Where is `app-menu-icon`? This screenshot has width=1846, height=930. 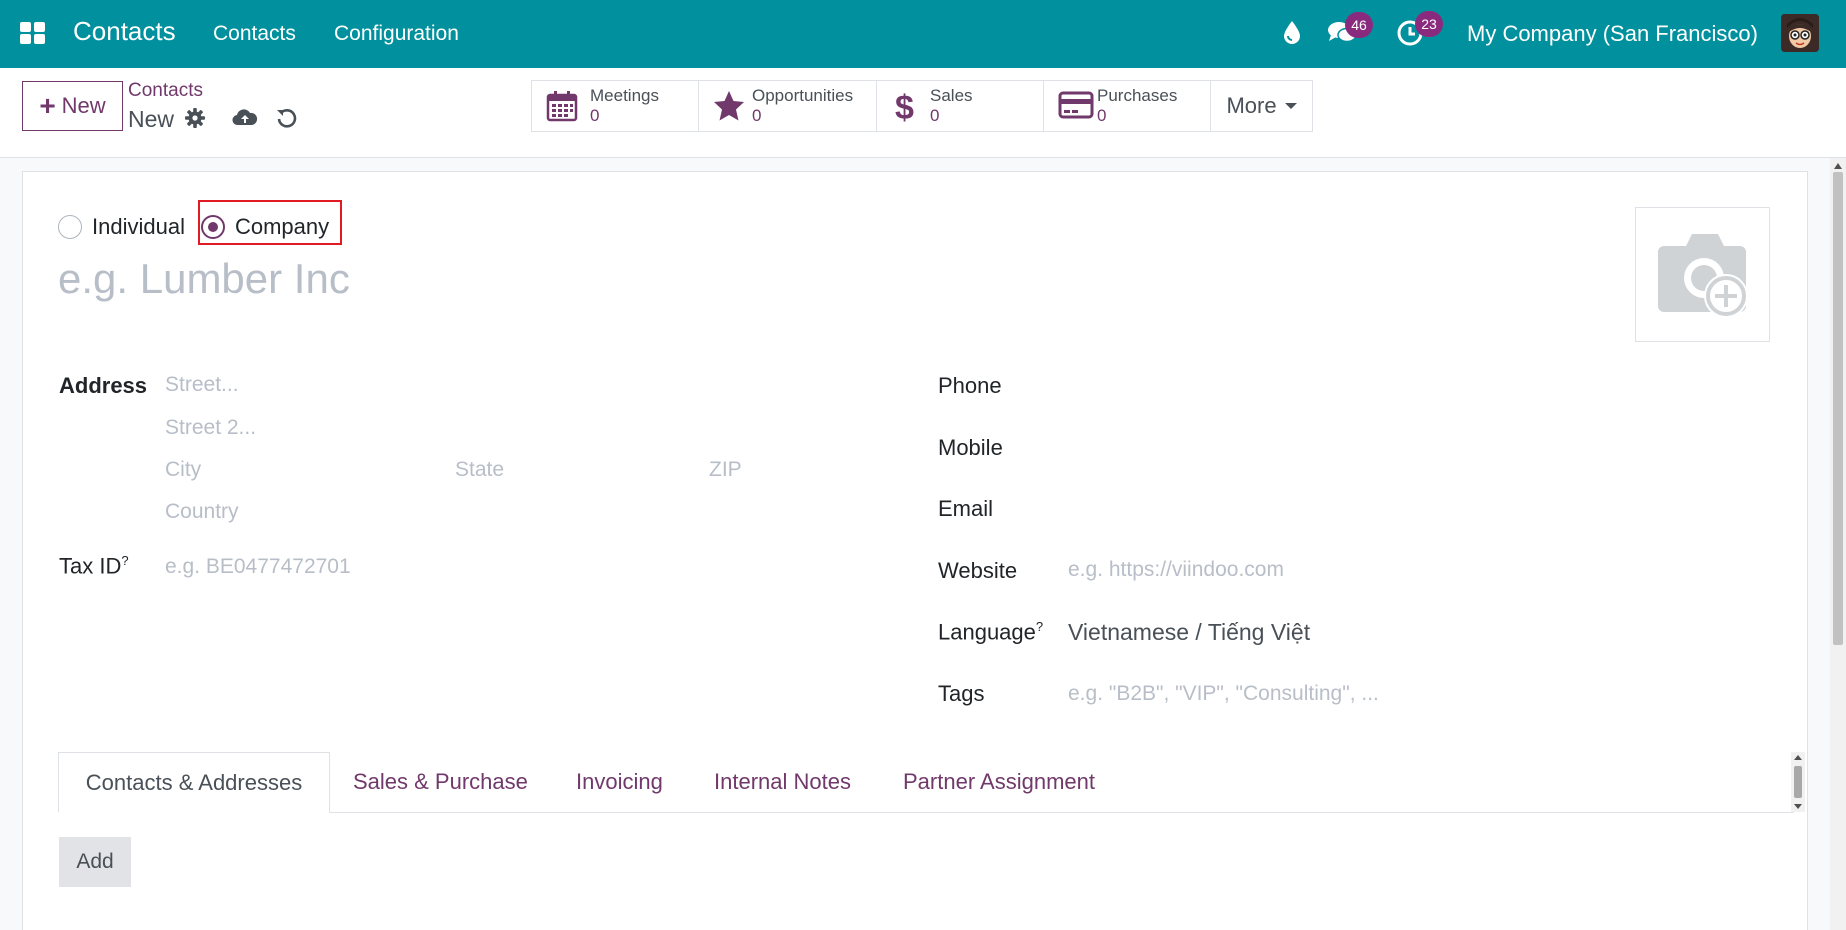
app-menu-icon is located at coordinates (33, 33).